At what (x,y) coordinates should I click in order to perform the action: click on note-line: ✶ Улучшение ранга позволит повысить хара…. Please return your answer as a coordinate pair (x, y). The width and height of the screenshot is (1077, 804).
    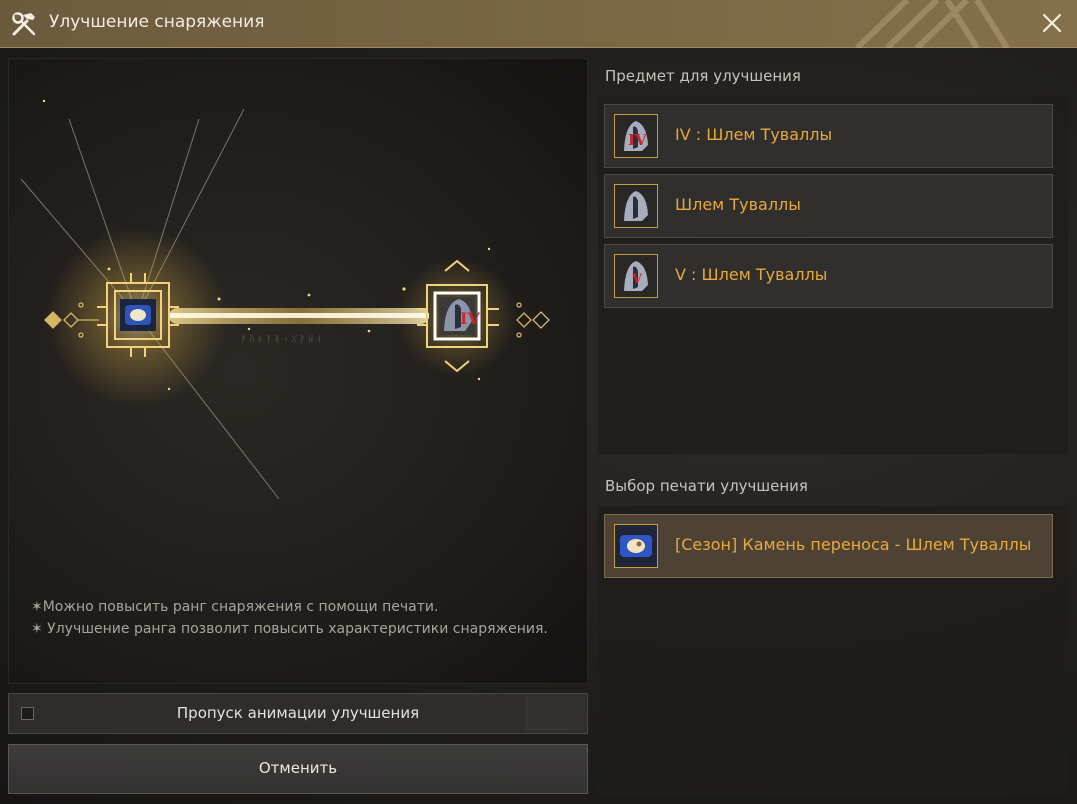
    Looking at the image, I should click on (289, 629).